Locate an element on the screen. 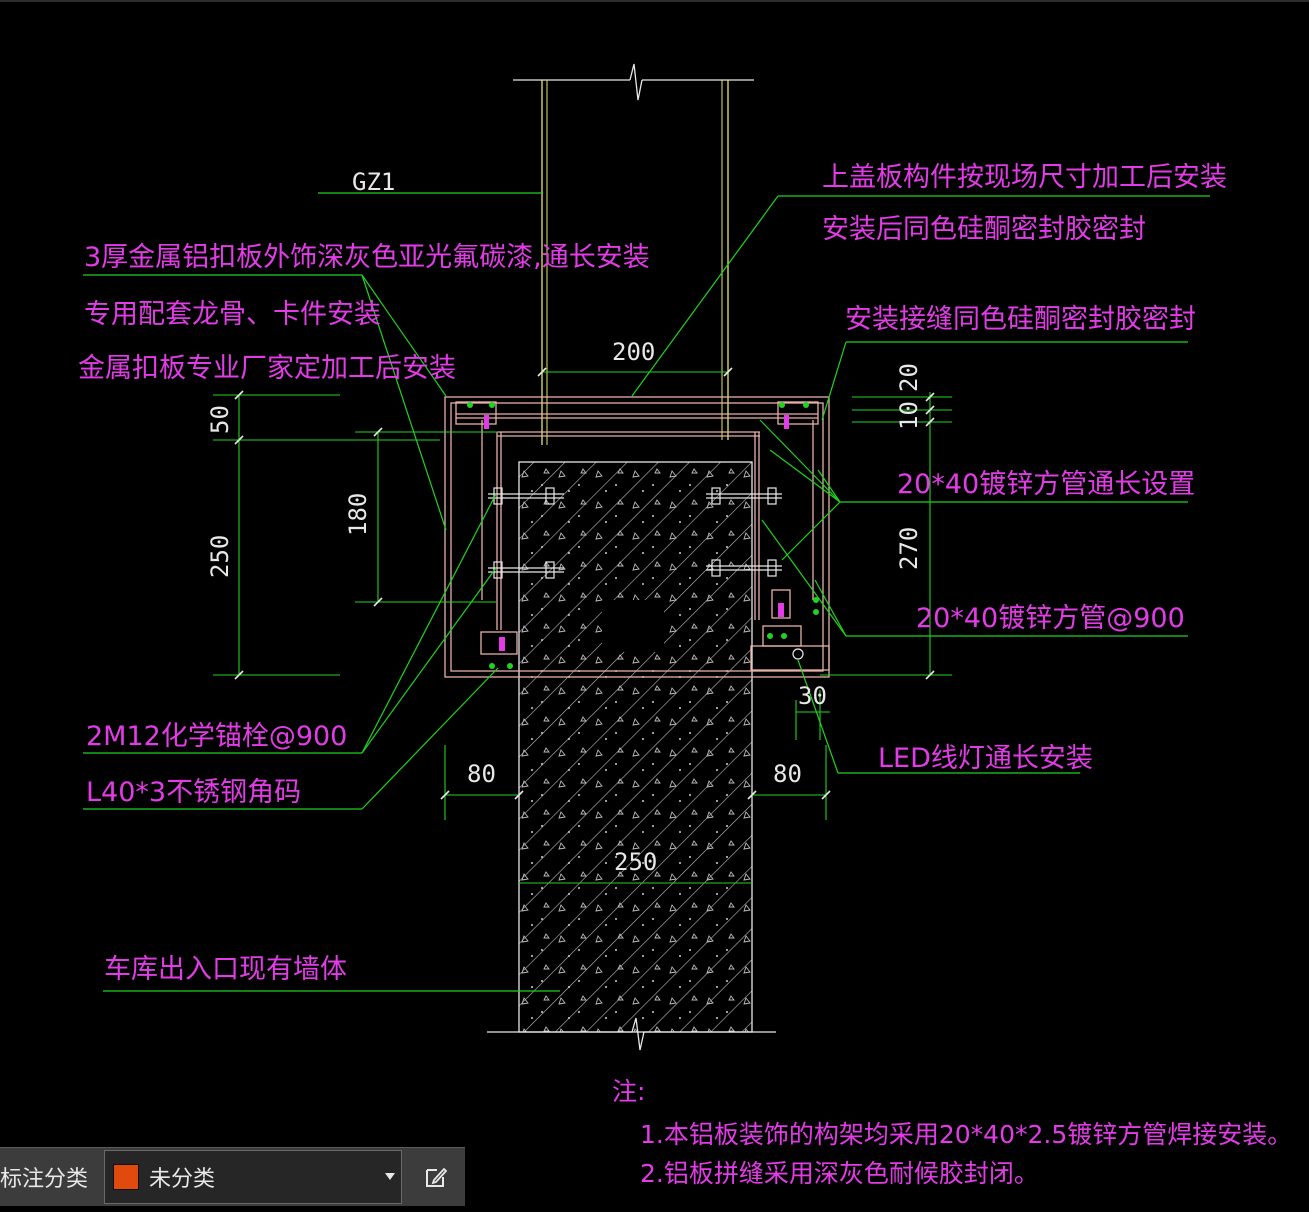 The height and width of the screenshot is (1212, 1309). annotation-tube-long: 20*40镀锌方管通长设置 is located at coordinates (1046, 484).